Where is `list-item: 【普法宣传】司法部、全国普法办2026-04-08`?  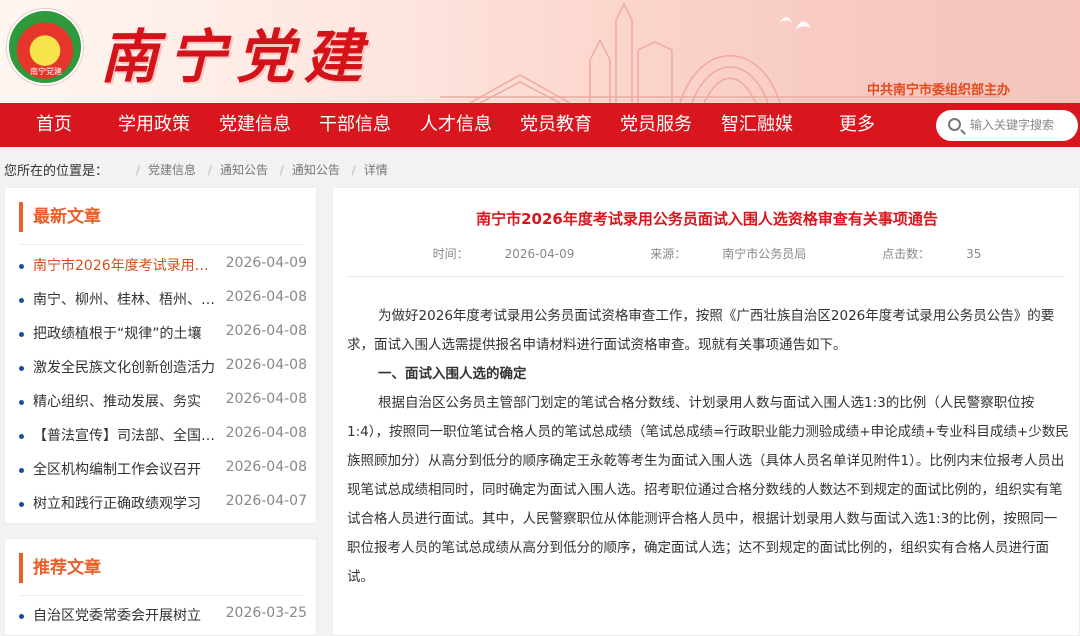
list-item: 【普法宣传】司法部、全国普法办2026-04-08 is located at coordinates (163, 436).